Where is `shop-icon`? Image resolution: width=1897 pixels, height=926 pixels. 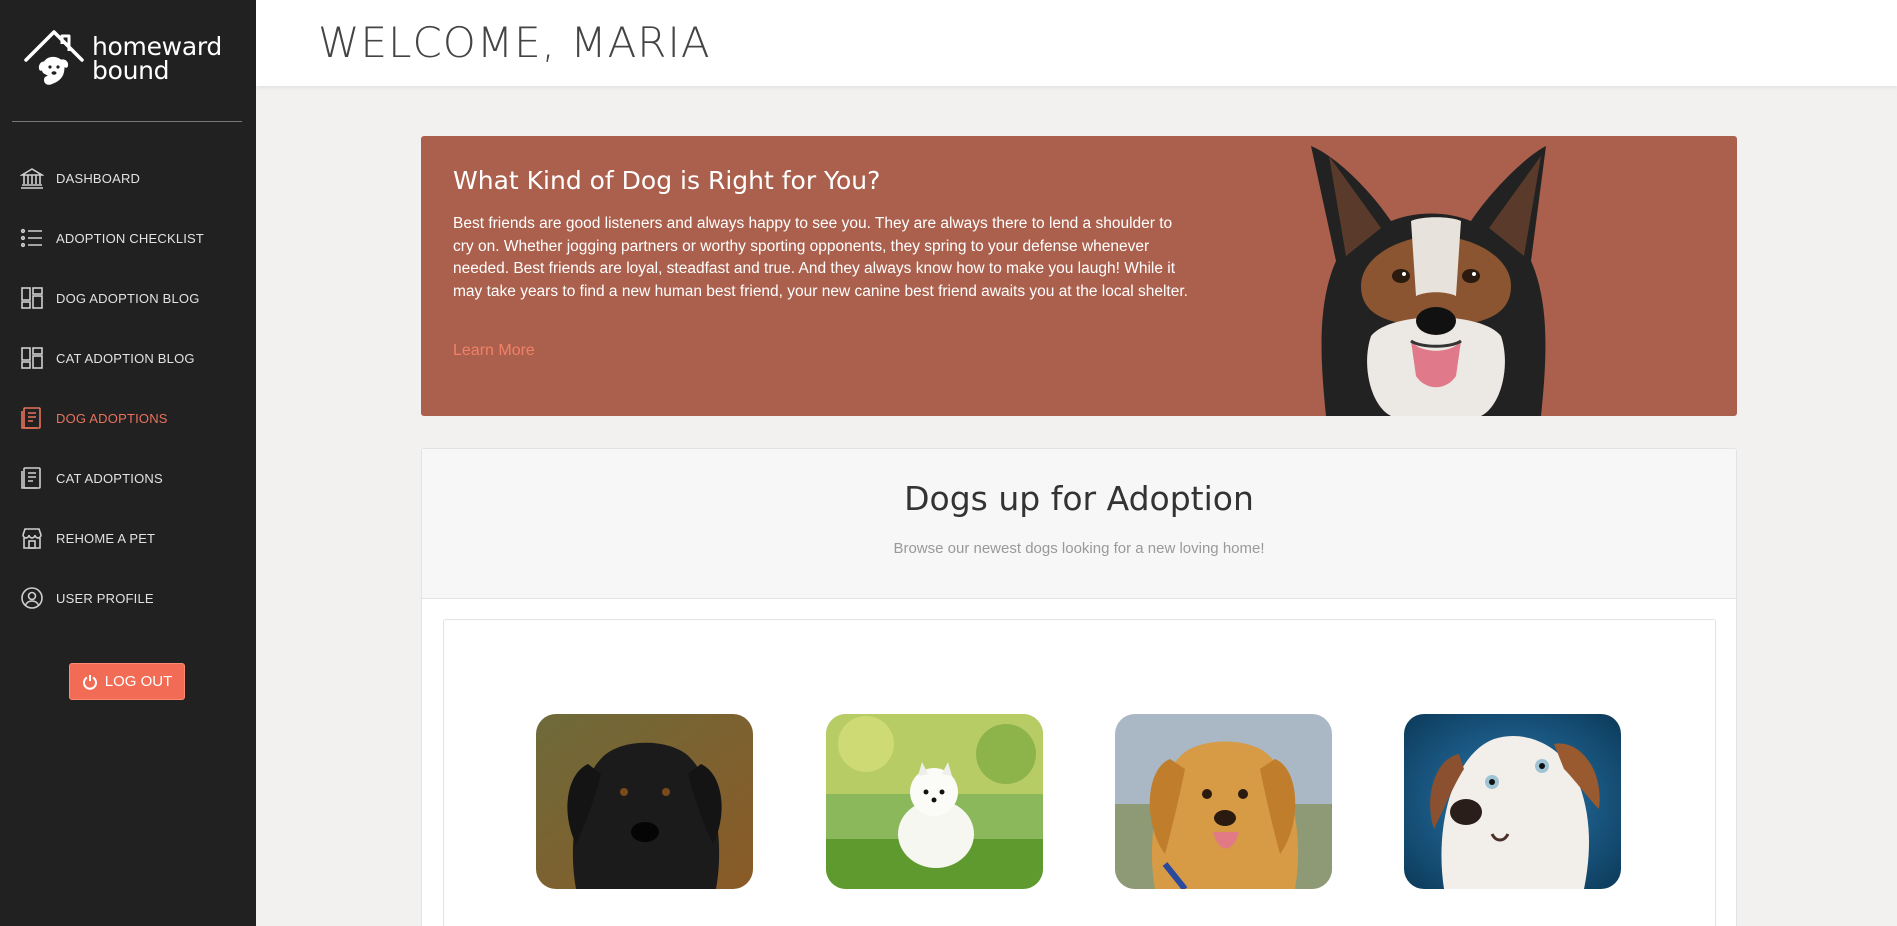
shop-icon is located at coordinates (32, 538).